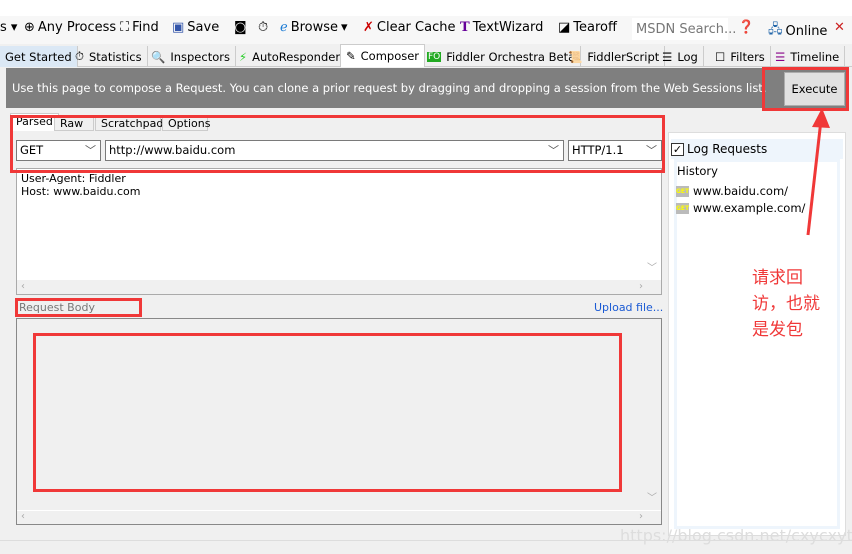 This screenshot has width=852, height=554. Describe the element at coordinates (178, 27) in the screenshot. I see `save-icon: ▣` at that location.